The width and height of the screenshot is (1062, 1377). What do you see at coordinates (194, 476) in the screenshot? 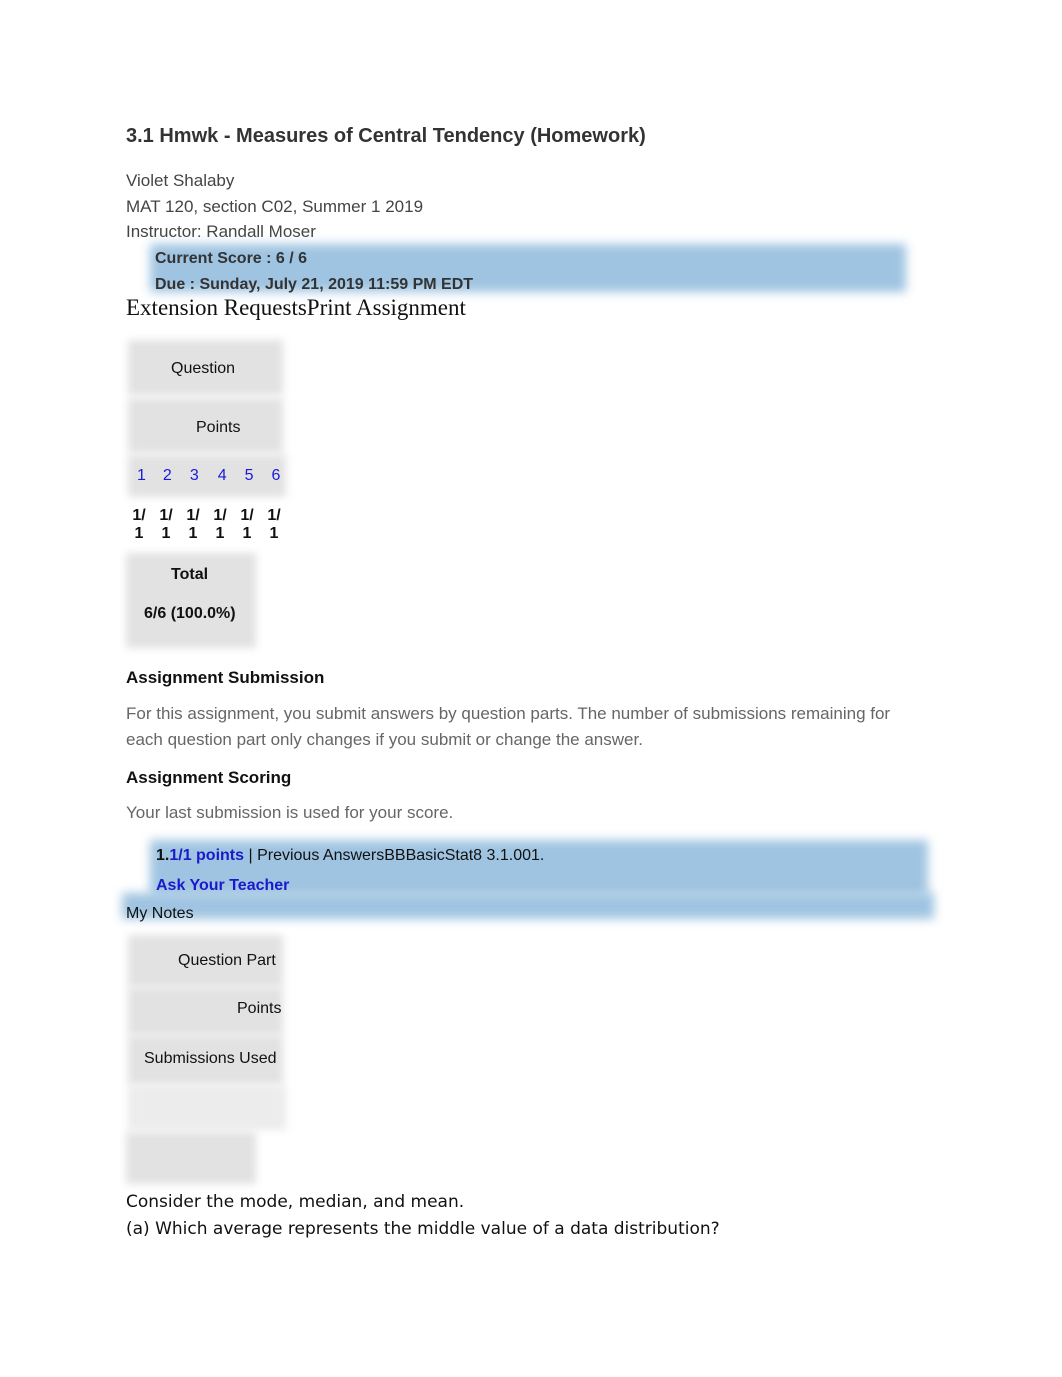
I see `question-link-3: 3` at bounding box center [194, 476].